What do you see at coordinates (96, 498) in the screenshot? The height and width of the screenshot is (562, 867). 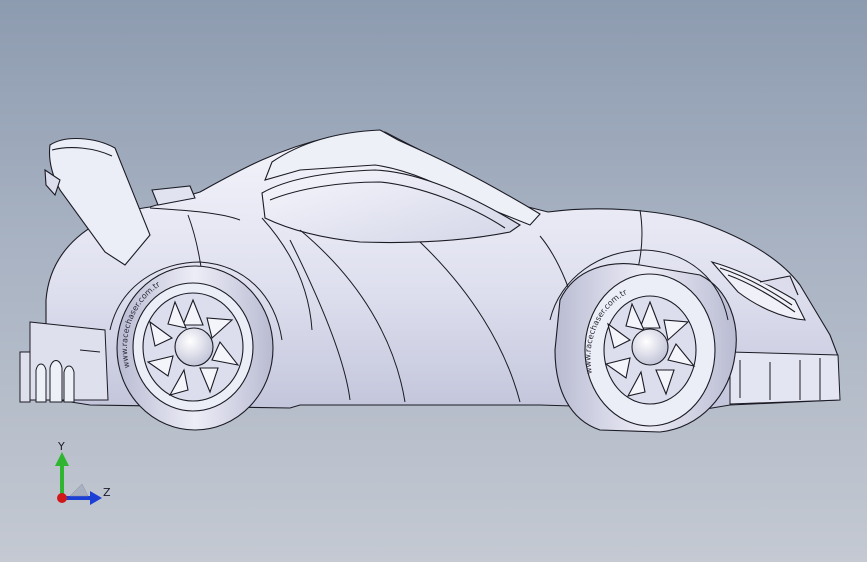 I see `z-axis-arrowhead` at bounding box center [96, 498].